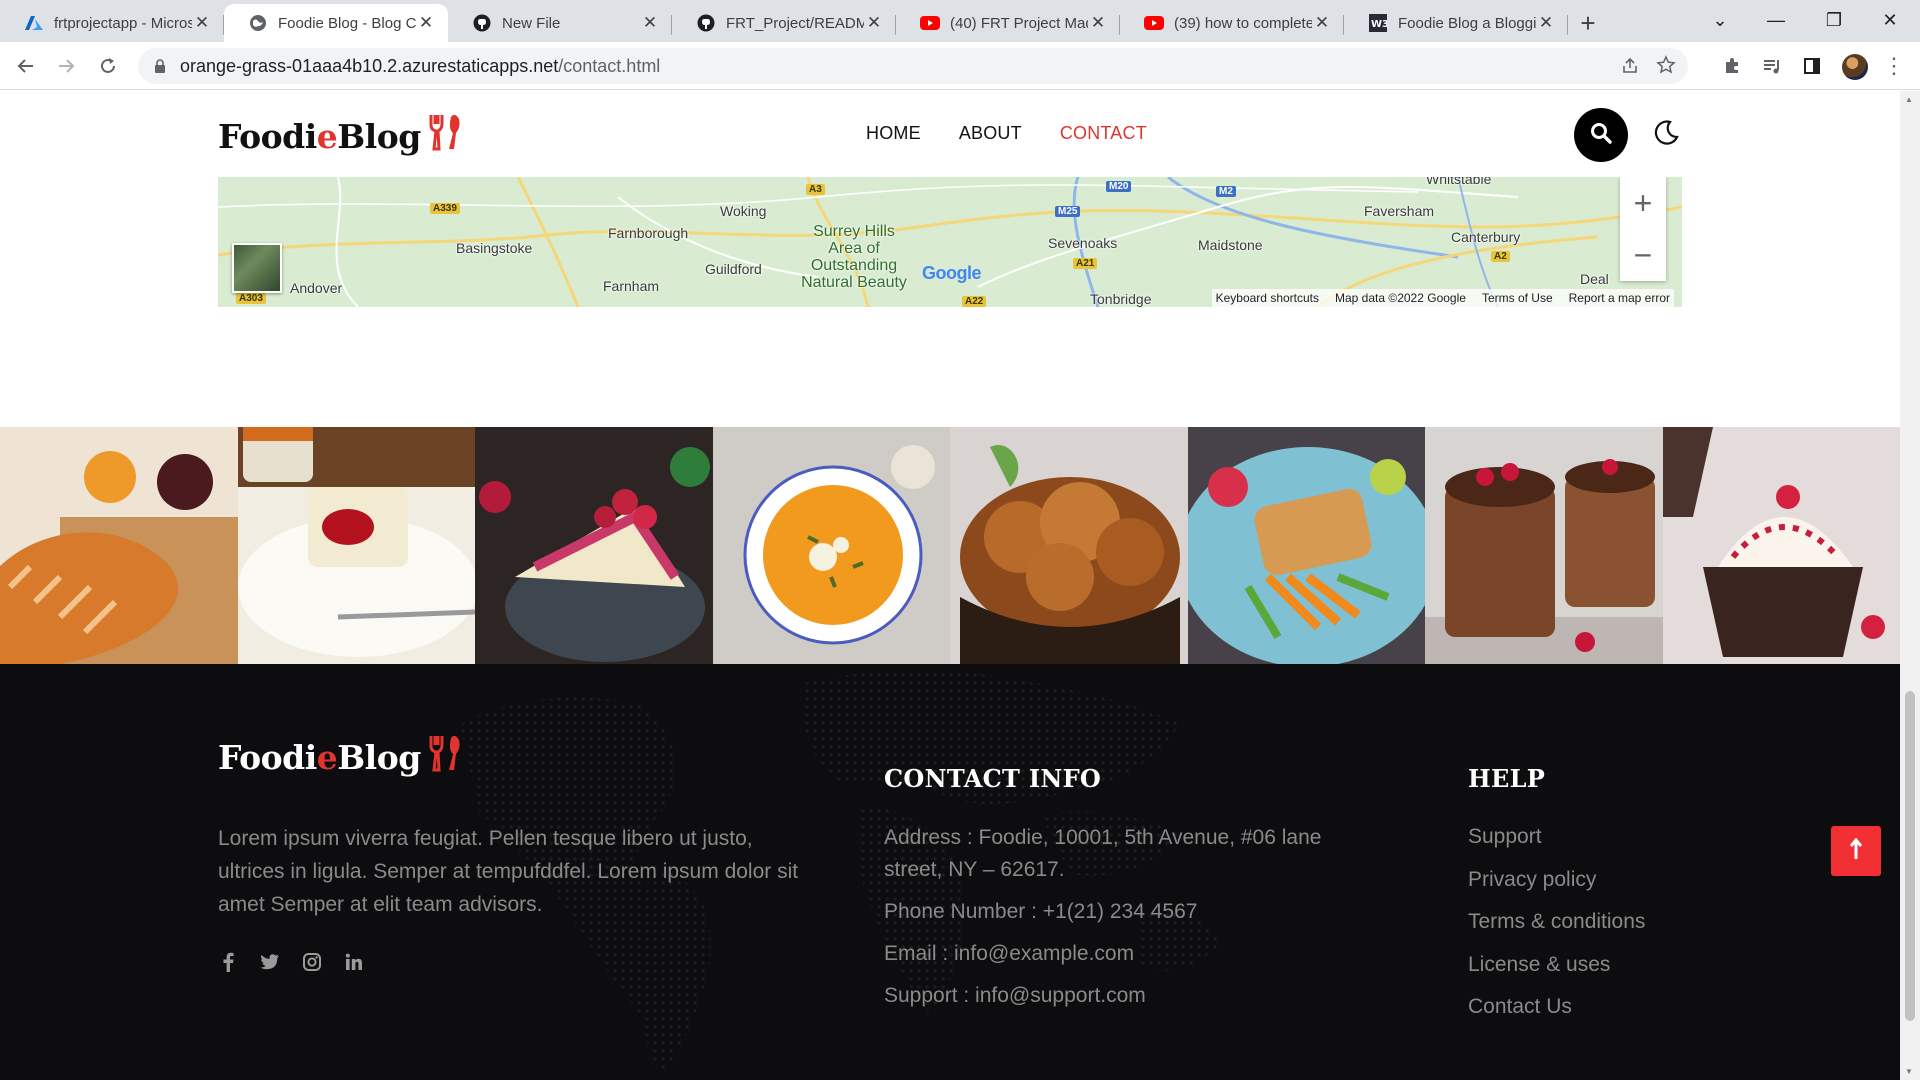 This screenshot has height=1080, width=1920. Describe the element at coordinates (1517, 298) in the screenshot. I see `terms-of-use-link: Terms of Use` at that location.